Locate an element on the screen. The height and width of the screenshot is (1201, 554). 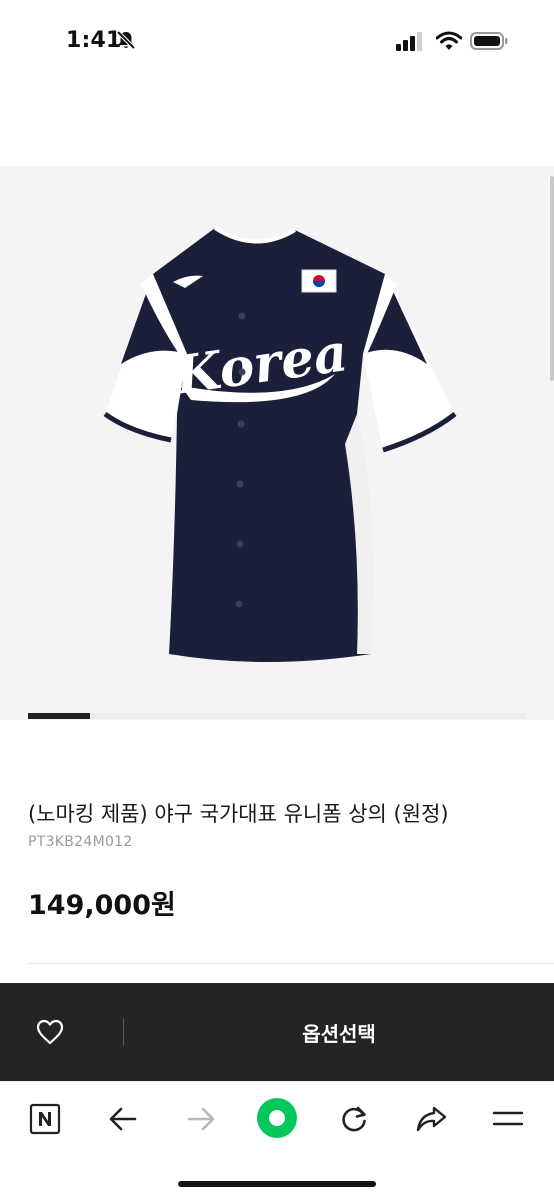
reload-icon is located at coordinates (354, 1119).